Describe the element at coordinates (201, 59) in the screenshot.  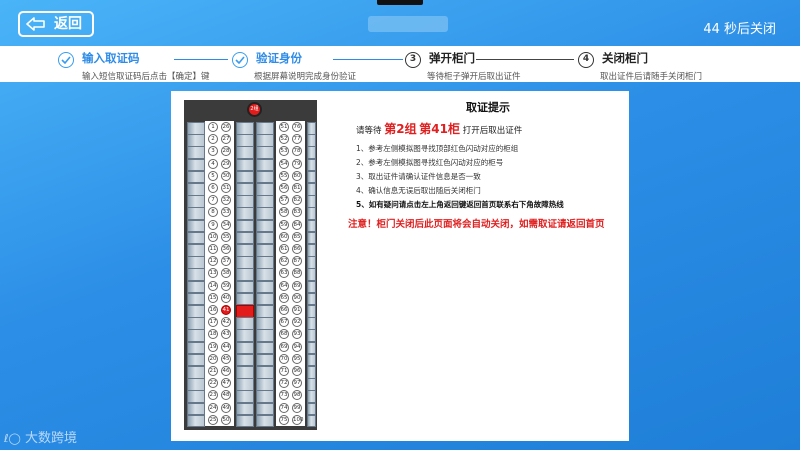
I see `step-connector` at that location.